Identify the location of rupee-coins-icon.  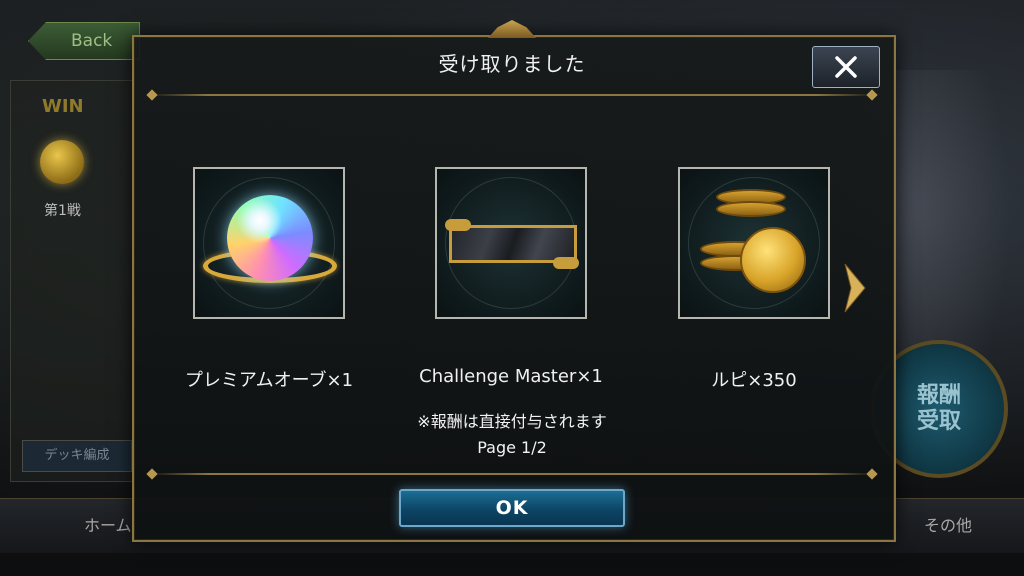
(773, 260).